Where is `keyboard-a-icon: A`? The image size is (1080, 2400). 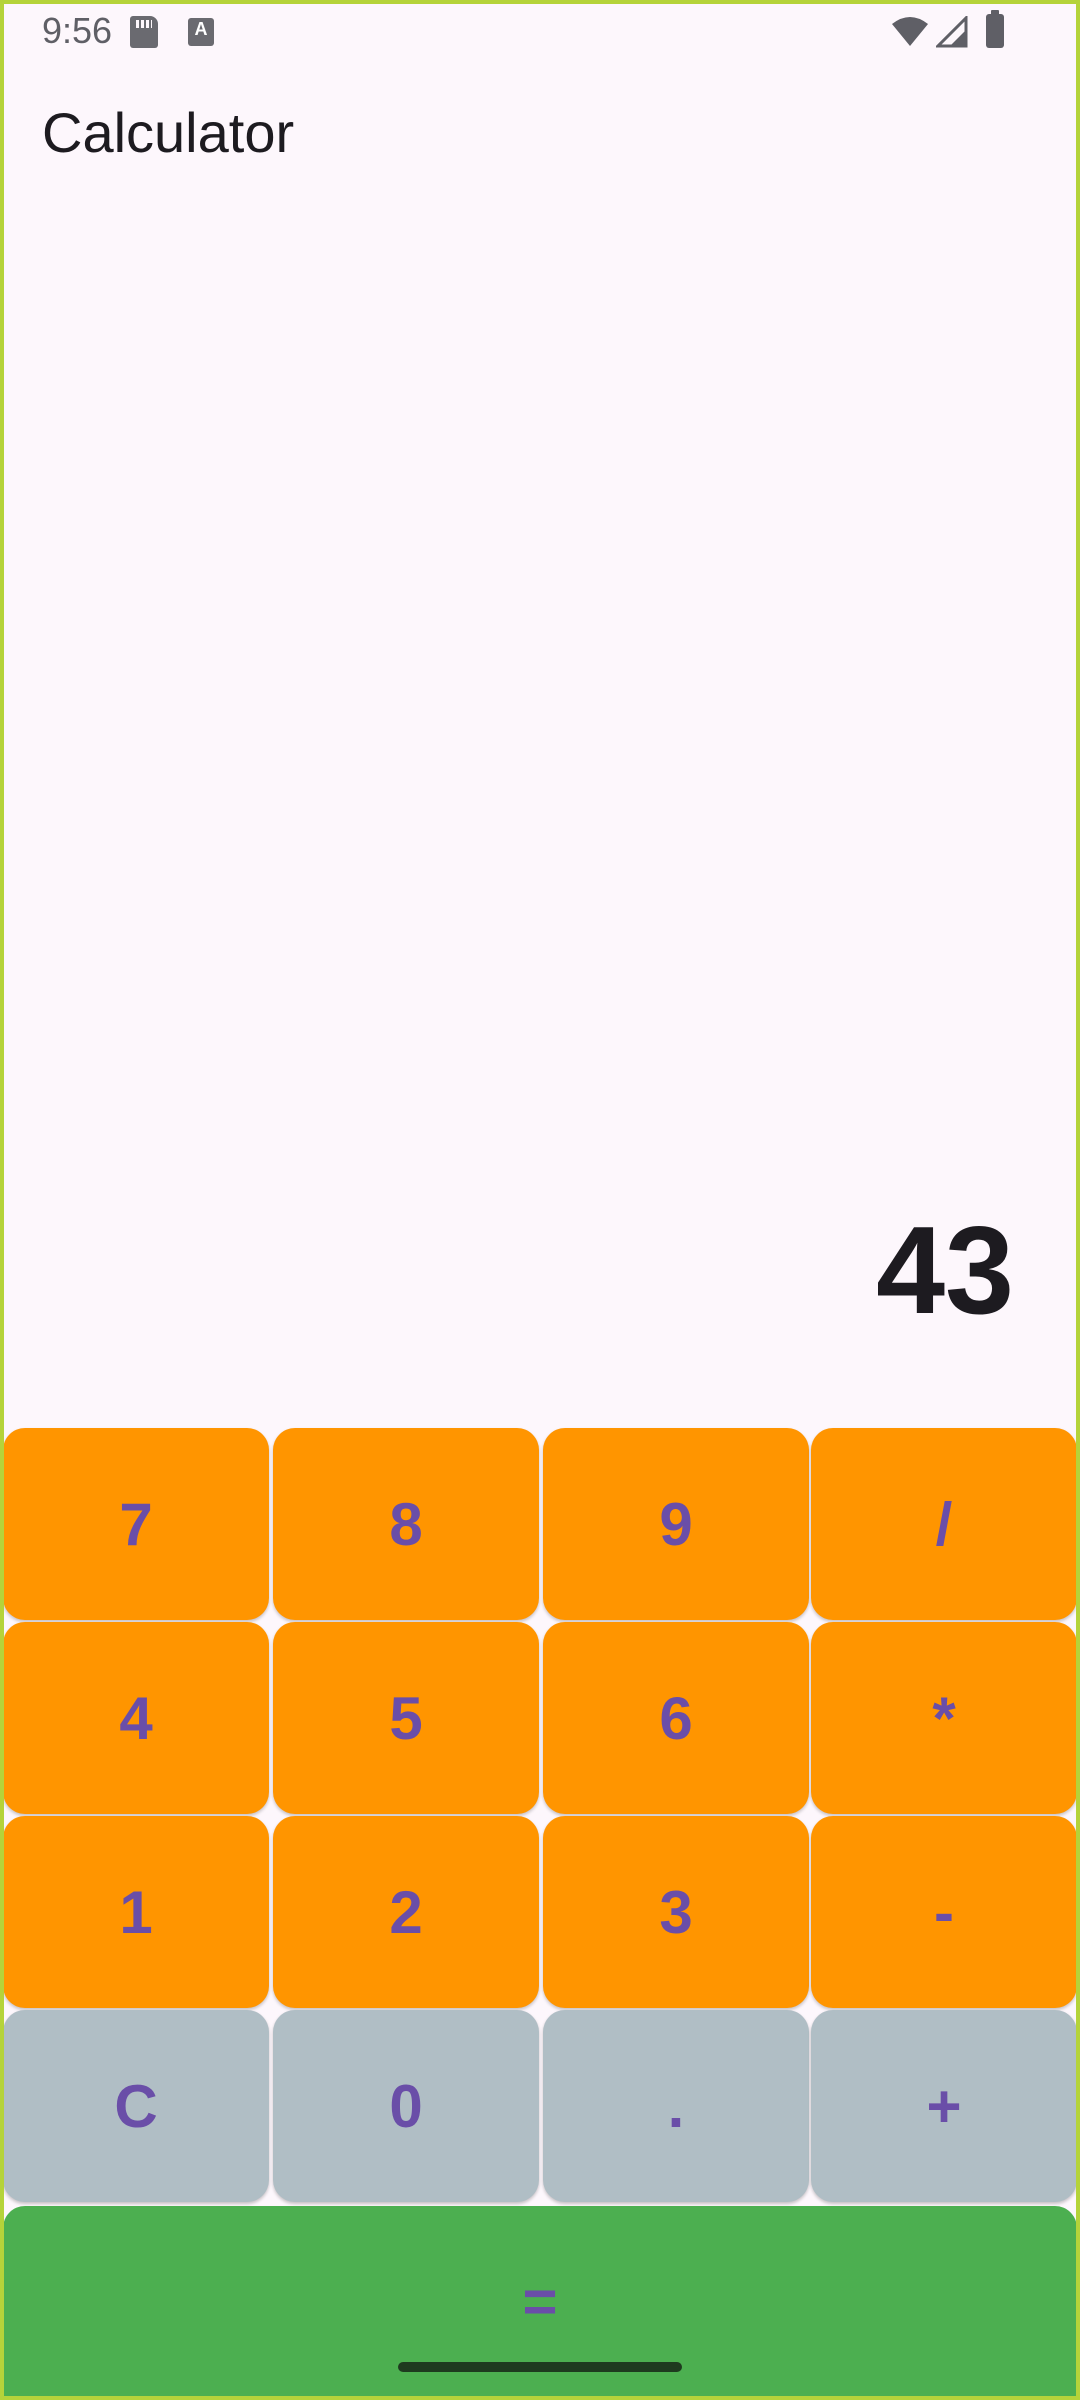
keyboard-a-icon: A is located at coordinates (201, 32).